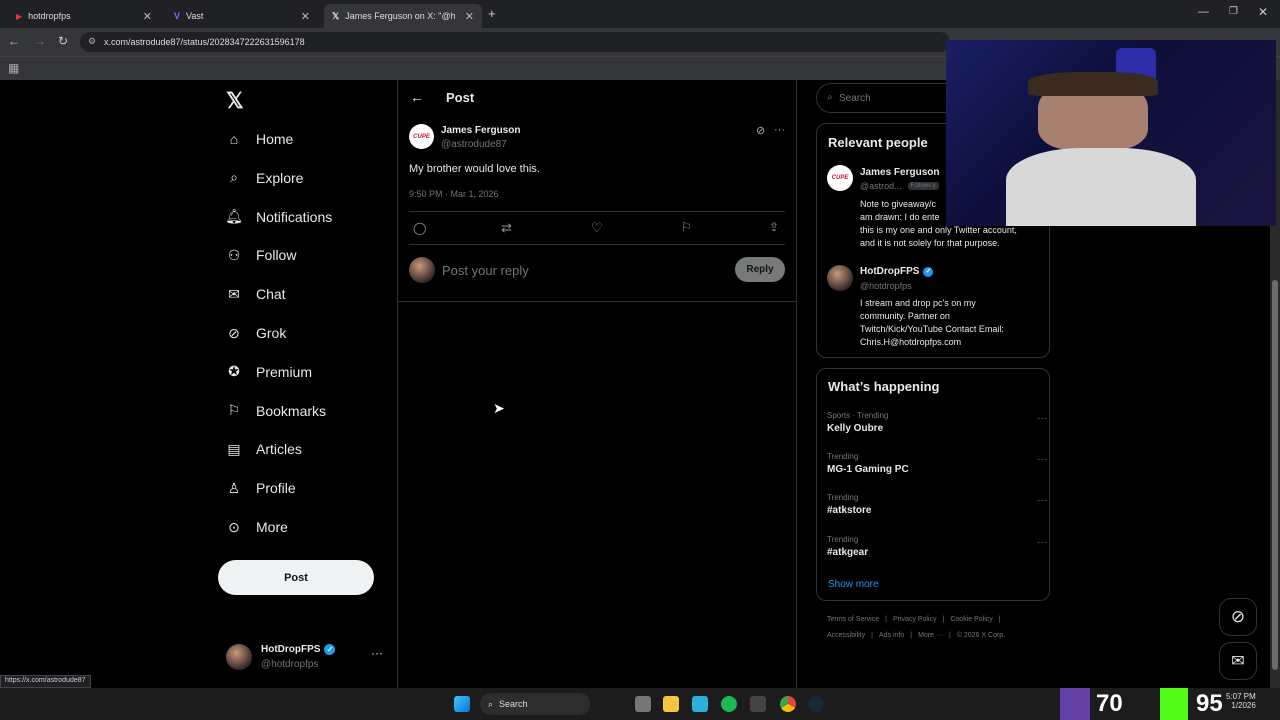  What do you see at coordinates (849, 510) in the screenshot?
I see `trend-name: #atkstore` at bounding box center [849, 510].